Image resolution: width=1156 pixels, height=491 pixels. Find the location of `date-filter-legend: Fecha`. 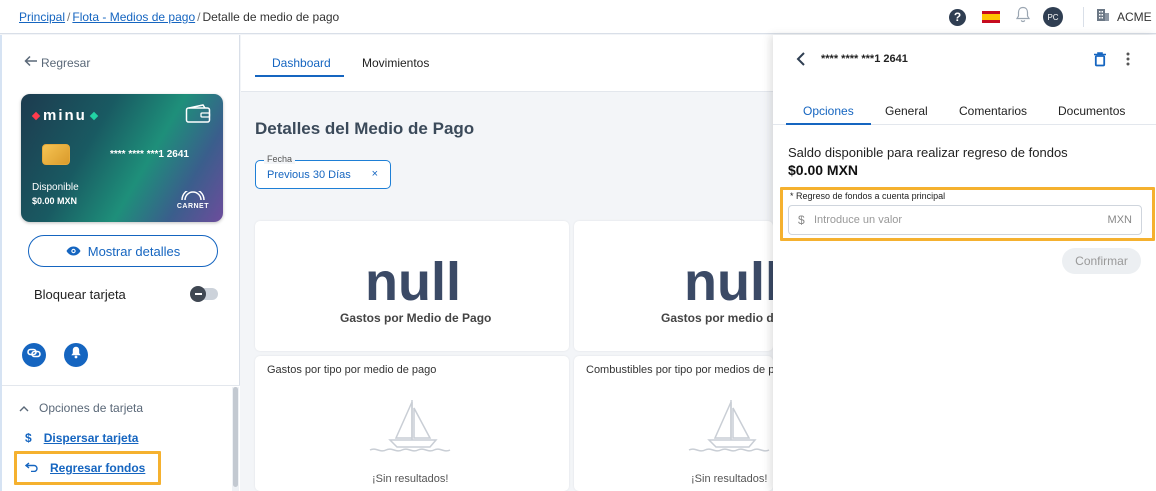

date-filter-legend: Fecha is located at coordinates (280, 159).